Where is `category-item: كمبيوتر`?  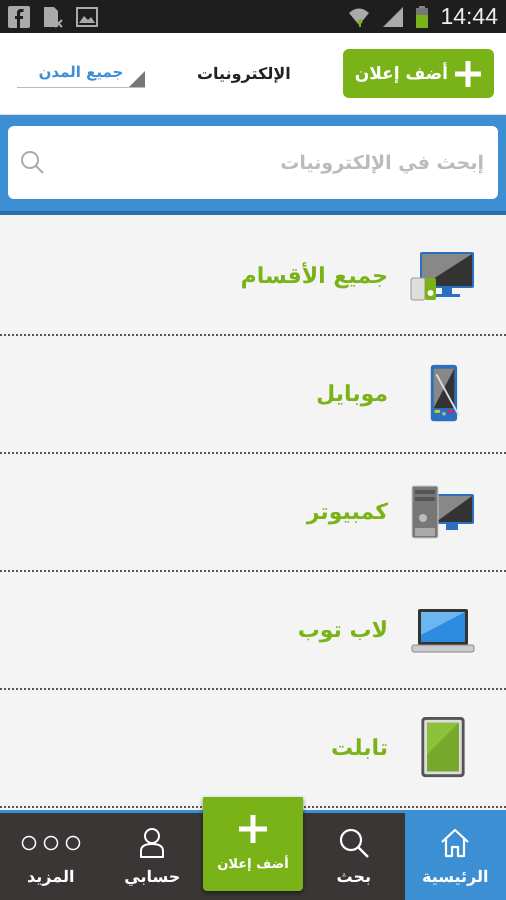 category-item: كمبيوتر is located at coordinates (347, 512).